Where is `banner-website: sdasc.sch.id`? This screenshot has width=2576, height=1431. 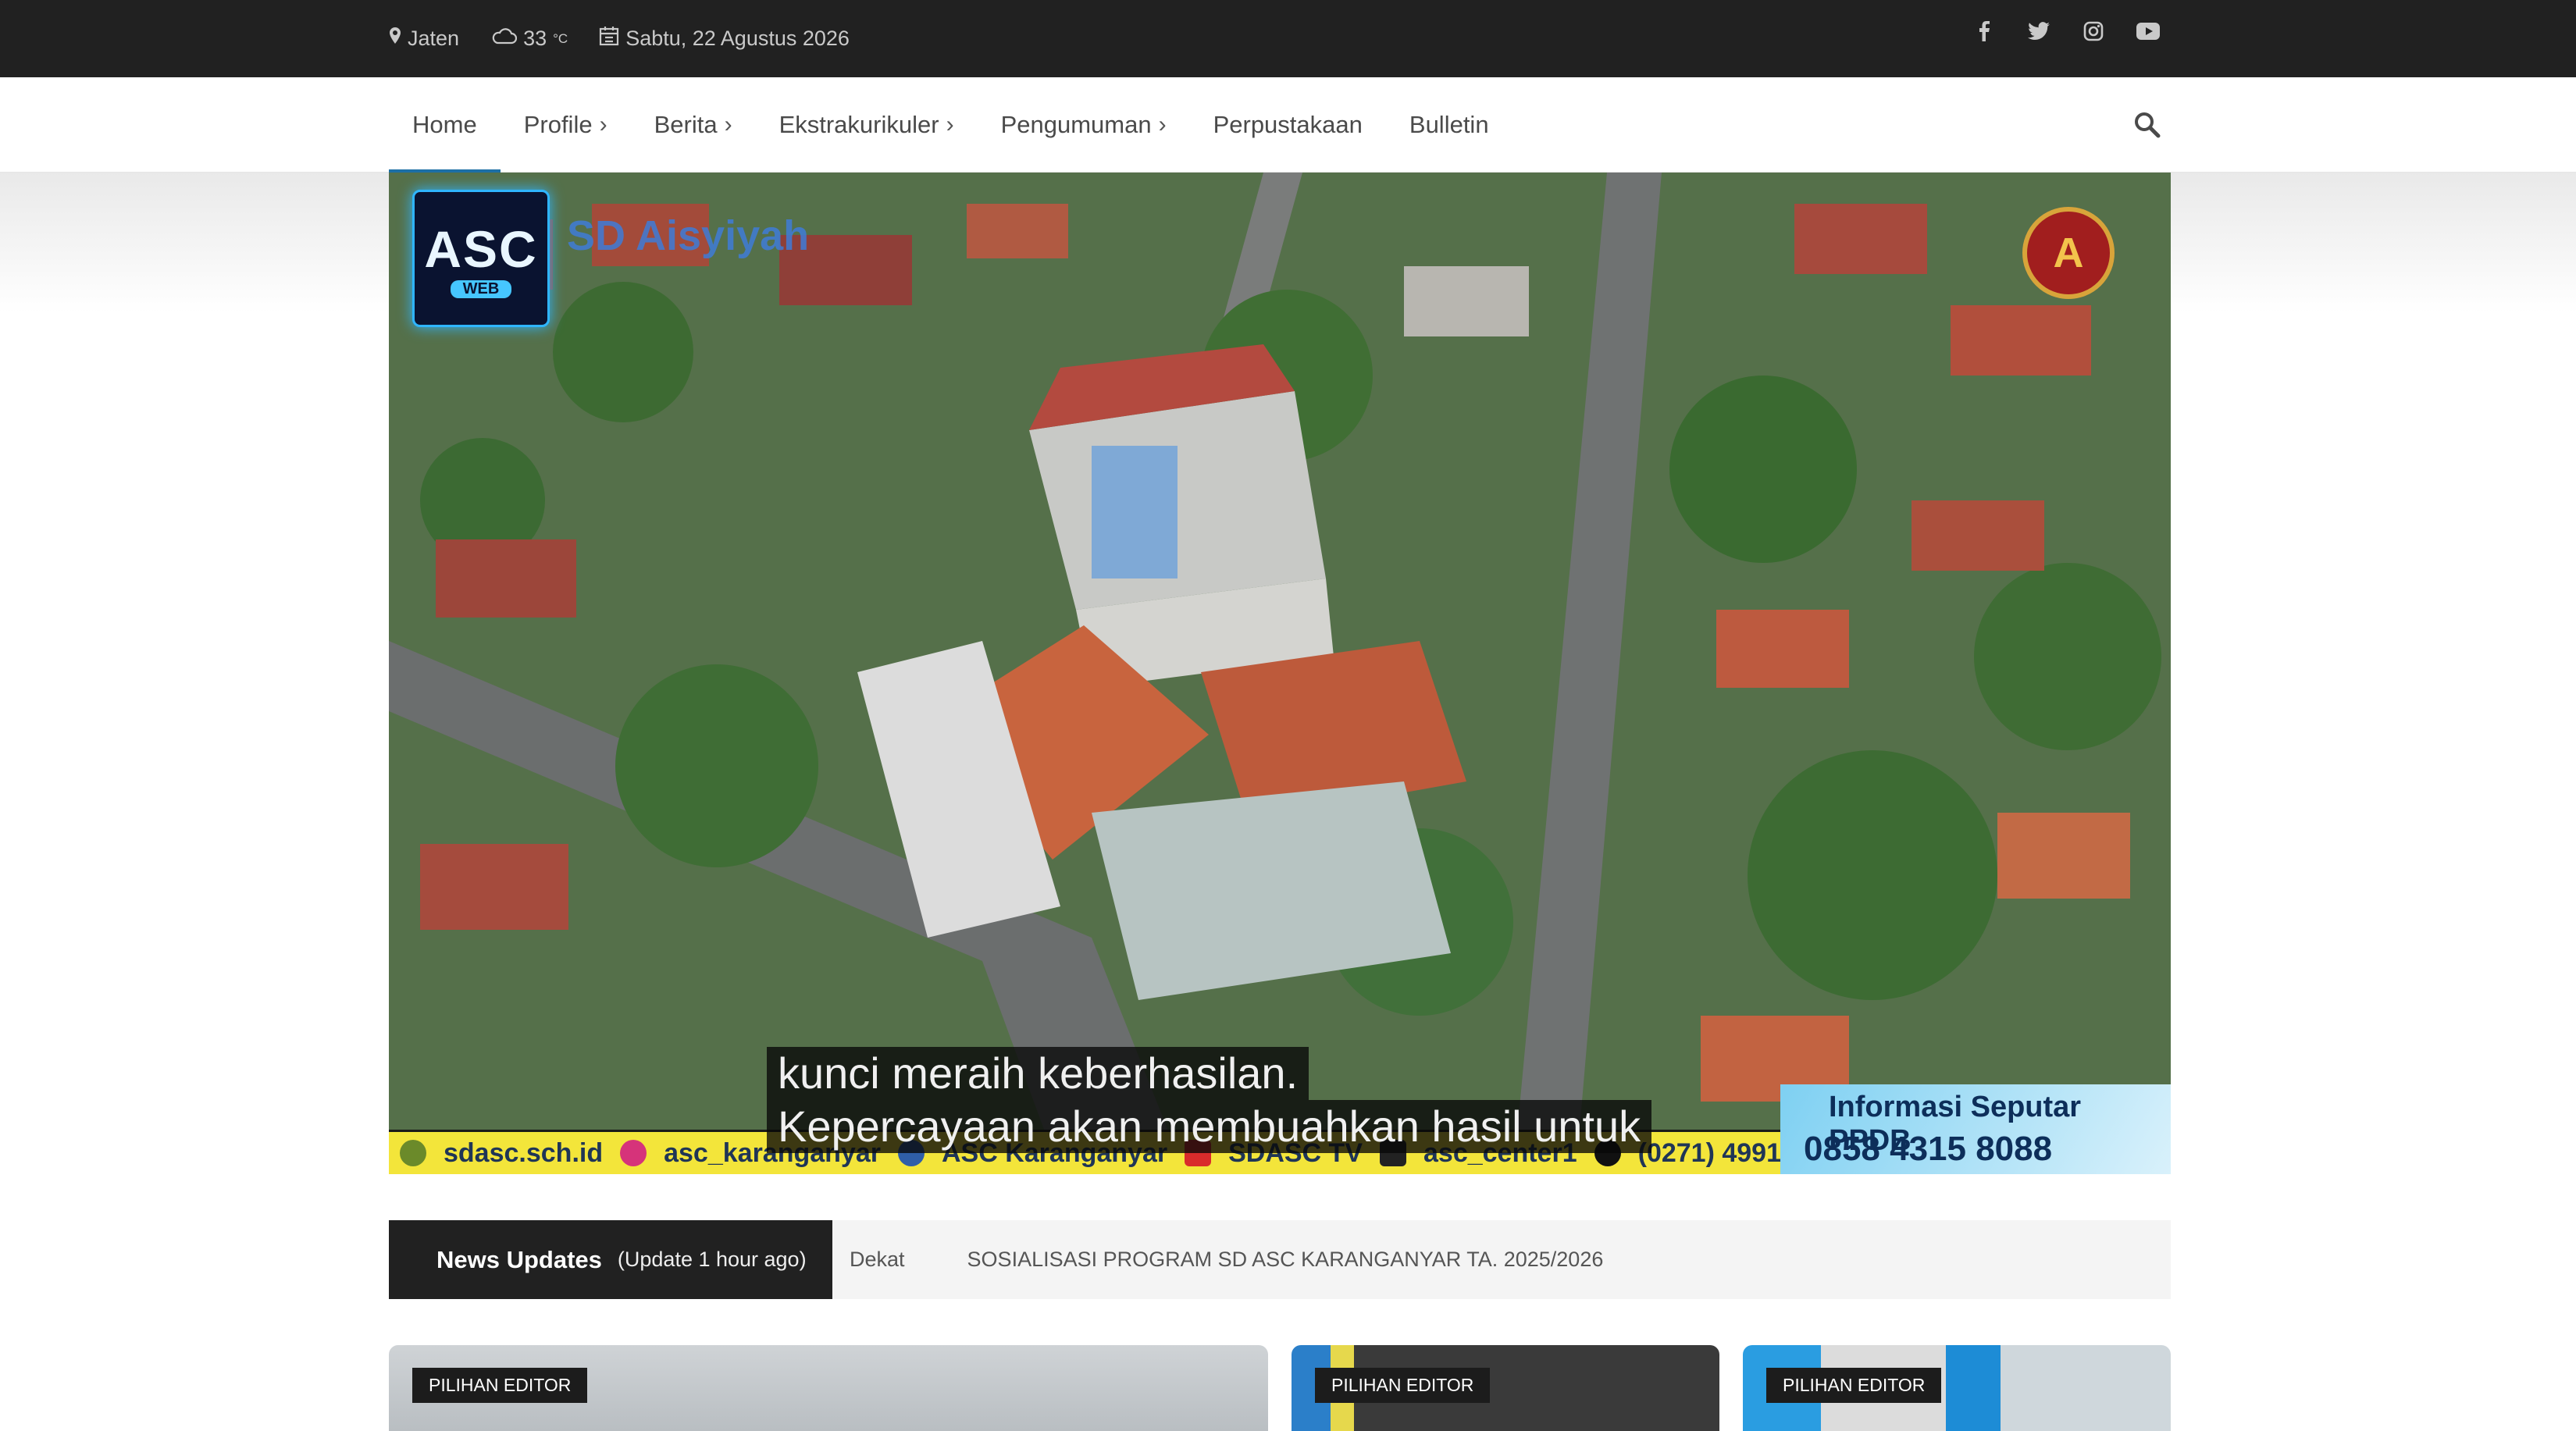
banner-website: sdasc.sch.id is located at coordinates (524, 1152).